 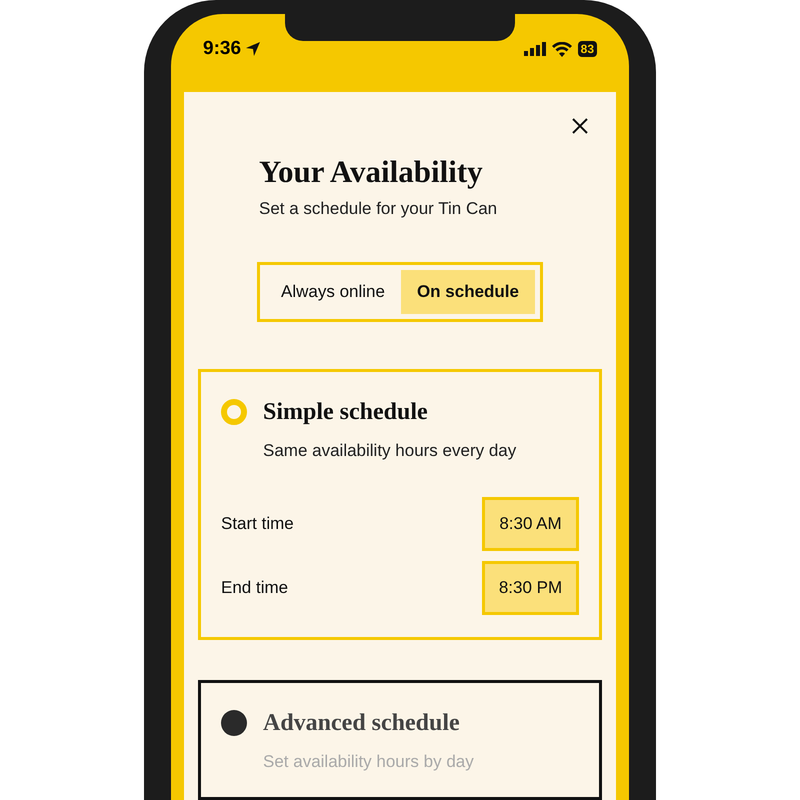 I want to click on schedule-title: Simple schedule, so click(x=345, y=412).